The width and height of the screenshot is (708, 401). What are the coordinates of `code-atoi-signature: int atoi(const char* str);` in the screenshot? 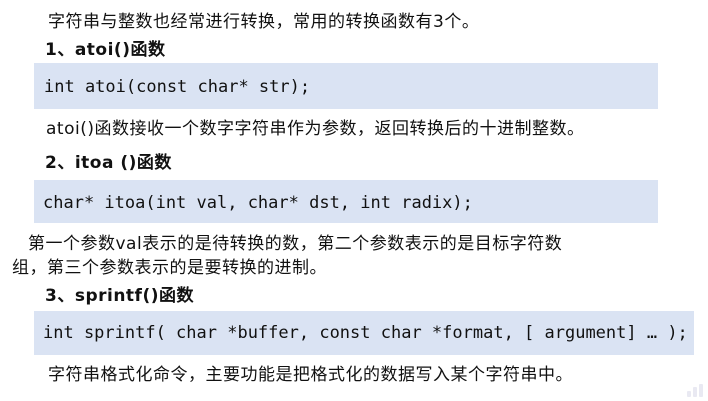 It's located at (177, 87).